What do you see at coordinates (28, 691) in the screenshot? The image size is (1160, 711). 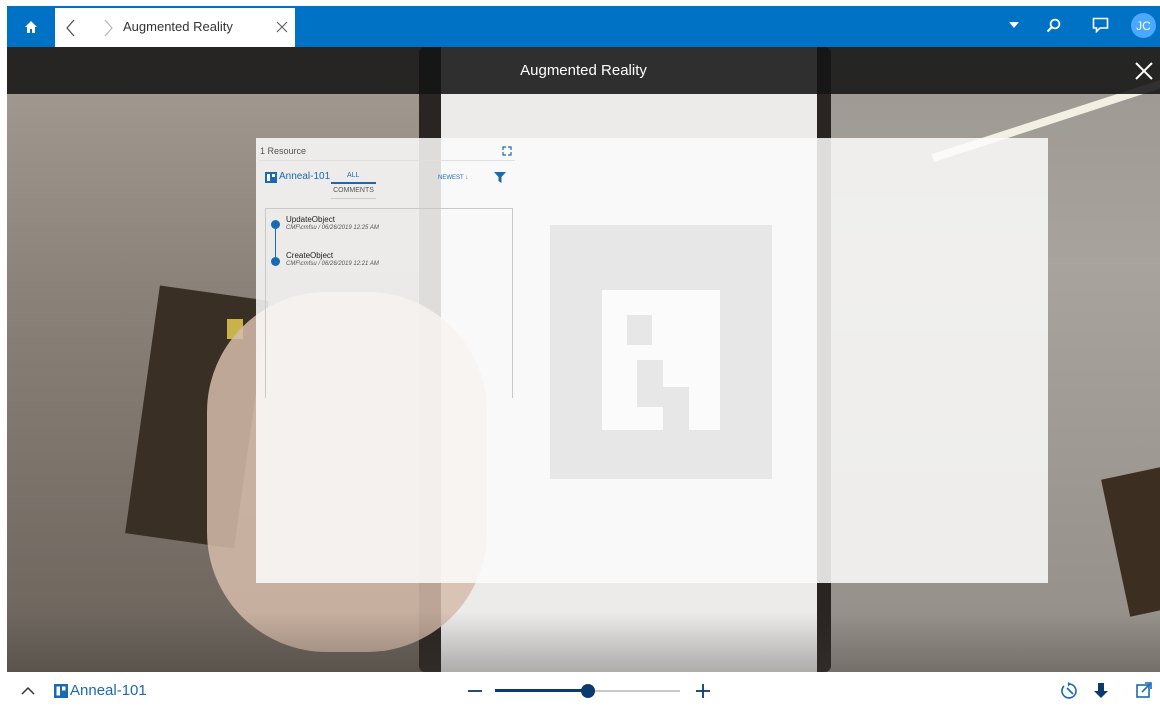 I see `chevron-up-icon` at bounding box center [28, 691].